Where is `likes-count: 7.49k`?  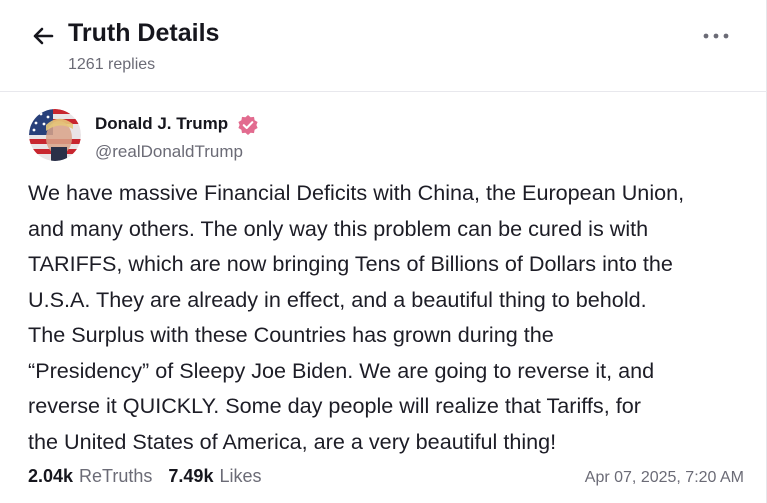
likes-count: 7.49k is located at coordinates (190, 476).